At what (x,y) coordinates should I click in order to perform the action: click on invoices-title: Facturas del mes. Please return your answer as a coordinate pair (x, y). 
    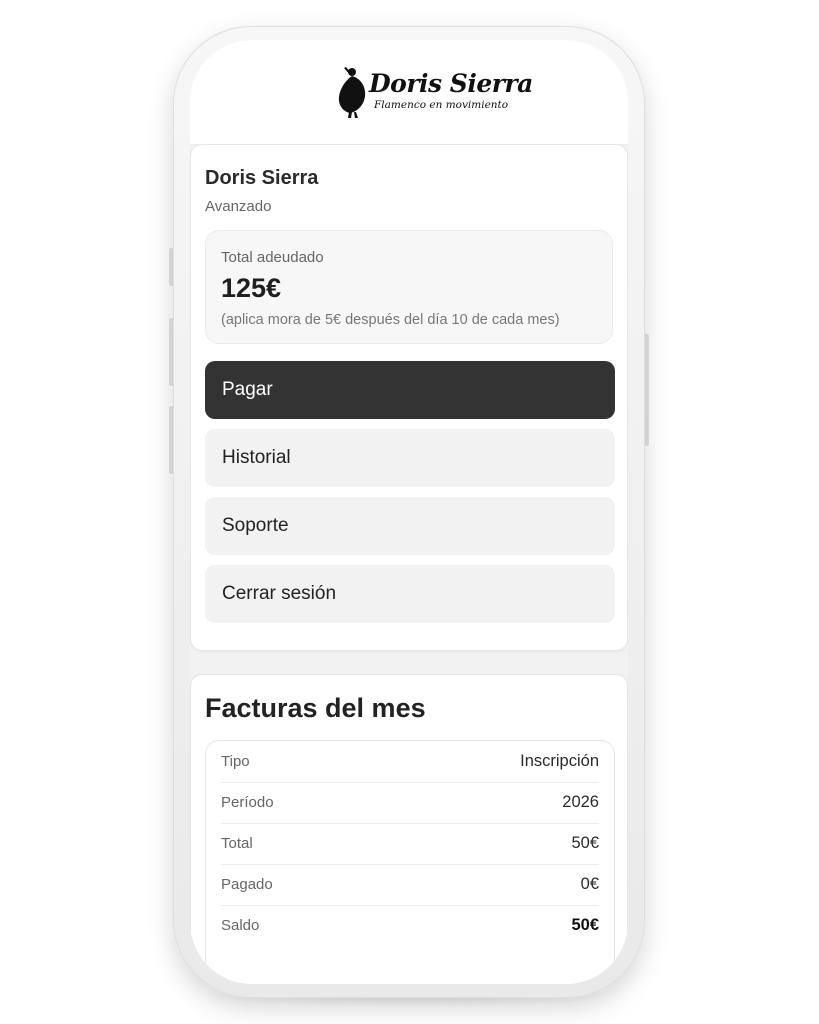
    Looking at the image, I should click on (315, 708).